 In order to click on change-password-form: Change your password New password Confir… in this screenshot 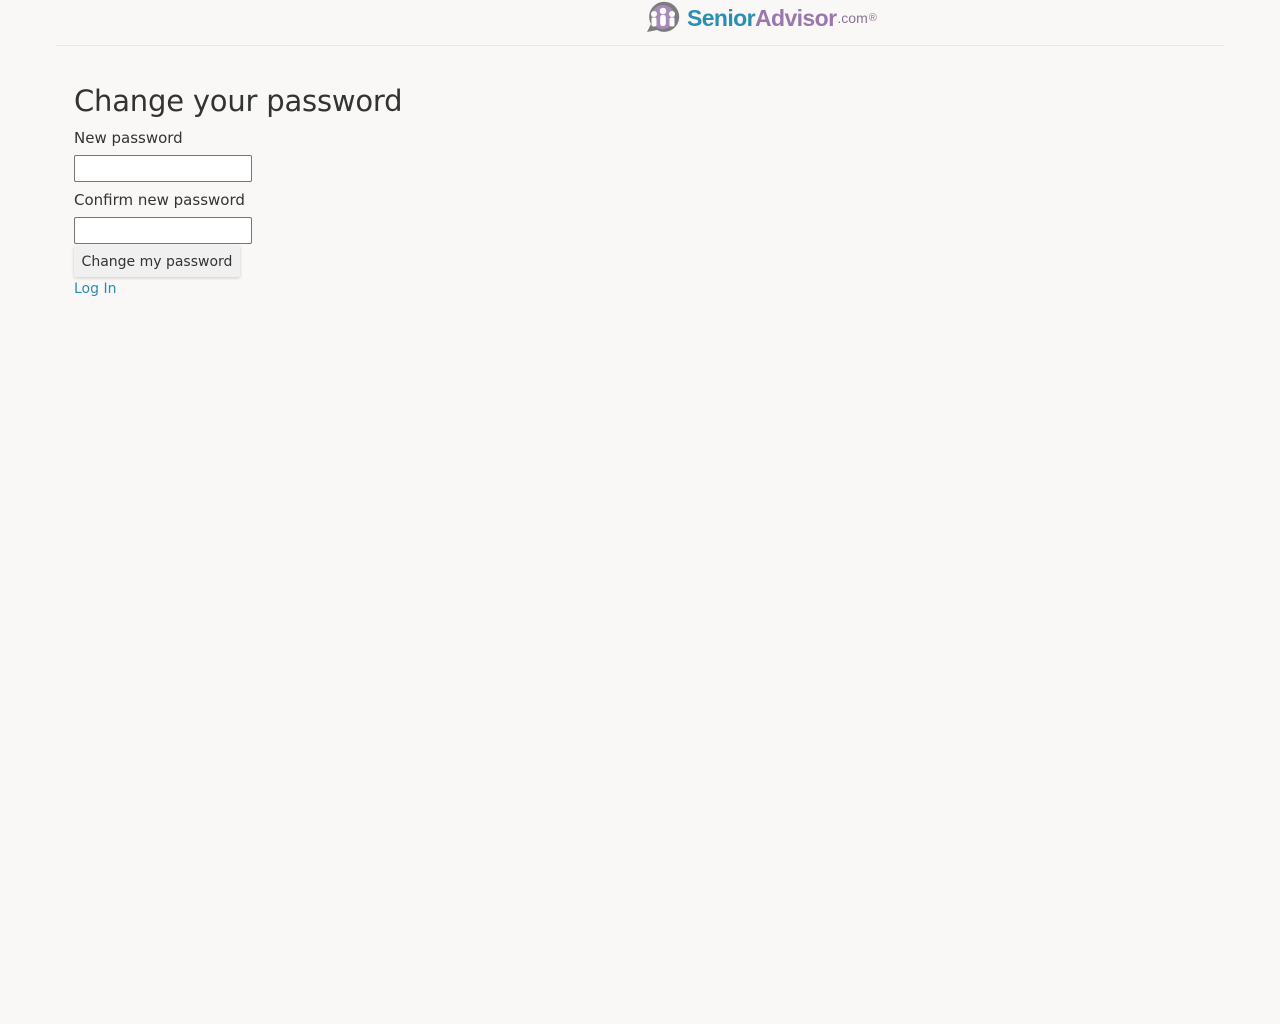, I will do `click(238, 190)`.